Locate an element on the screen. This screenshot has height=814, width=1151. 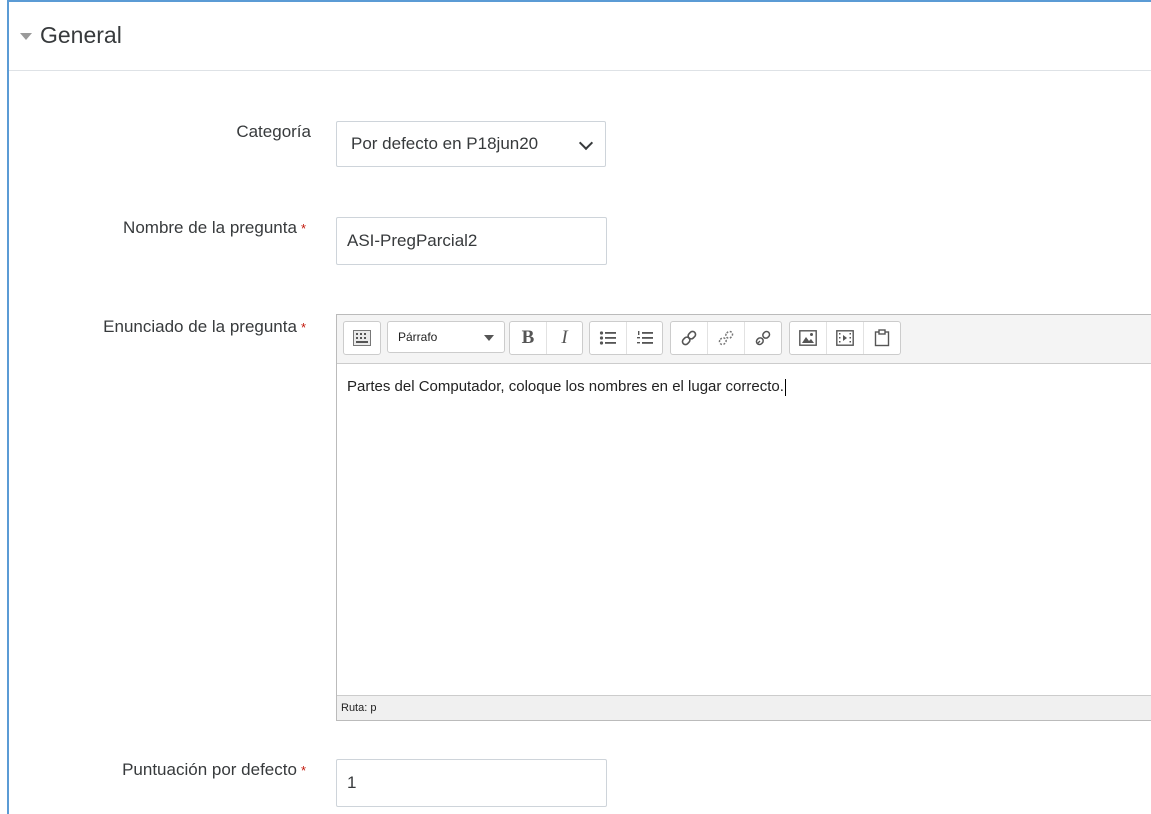
toolbar-toggle-icon is located at coordinates (362, 338).